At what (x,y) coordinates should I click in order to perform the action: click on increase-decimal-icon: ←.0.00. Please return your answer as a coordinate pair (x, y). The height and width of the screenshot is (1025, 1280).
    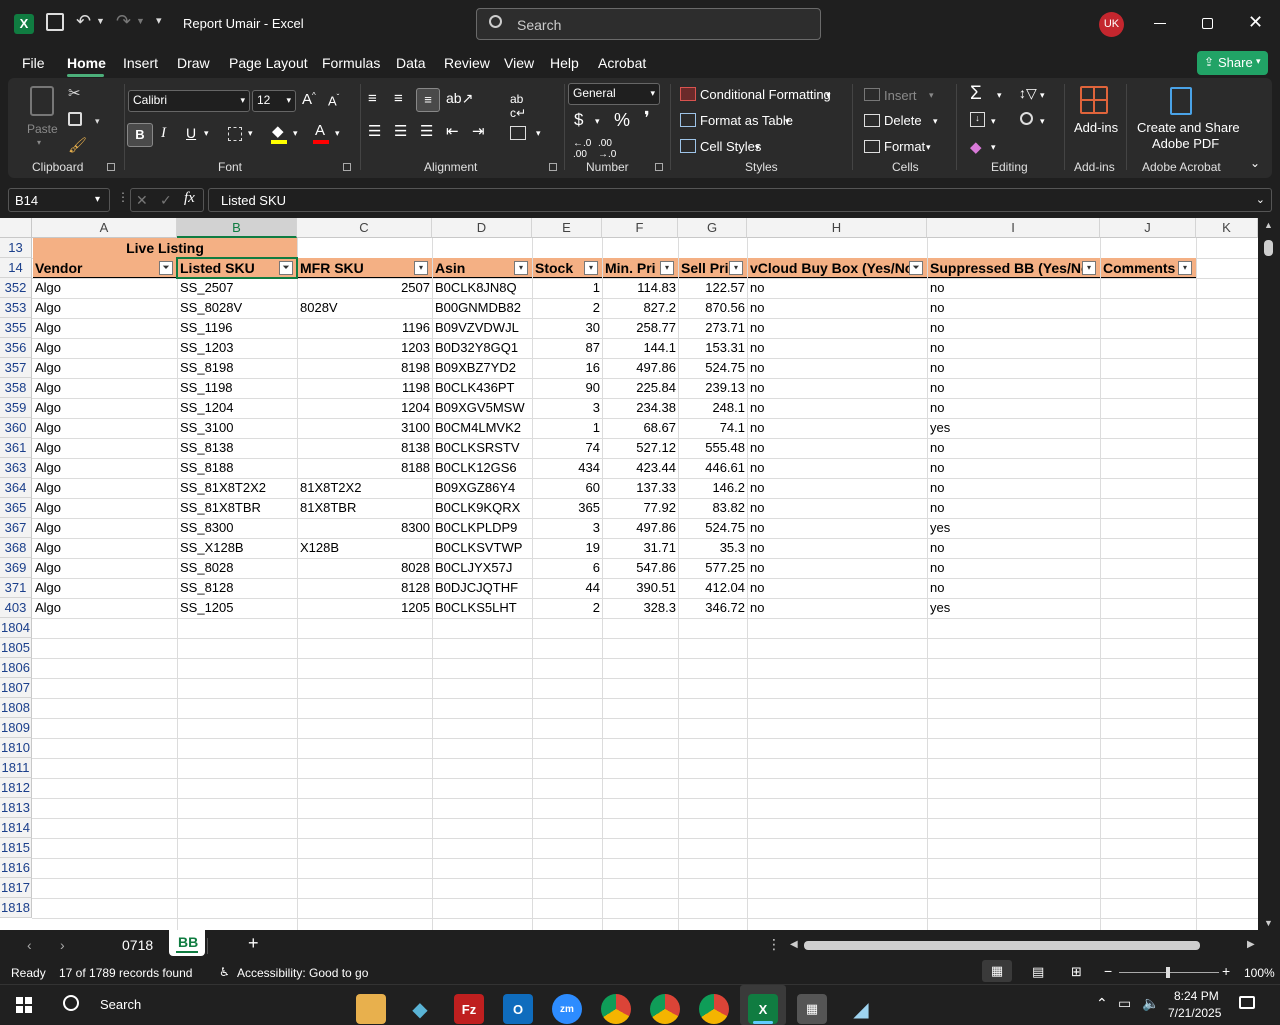
    Looking at the image, I should click on (582, 149).